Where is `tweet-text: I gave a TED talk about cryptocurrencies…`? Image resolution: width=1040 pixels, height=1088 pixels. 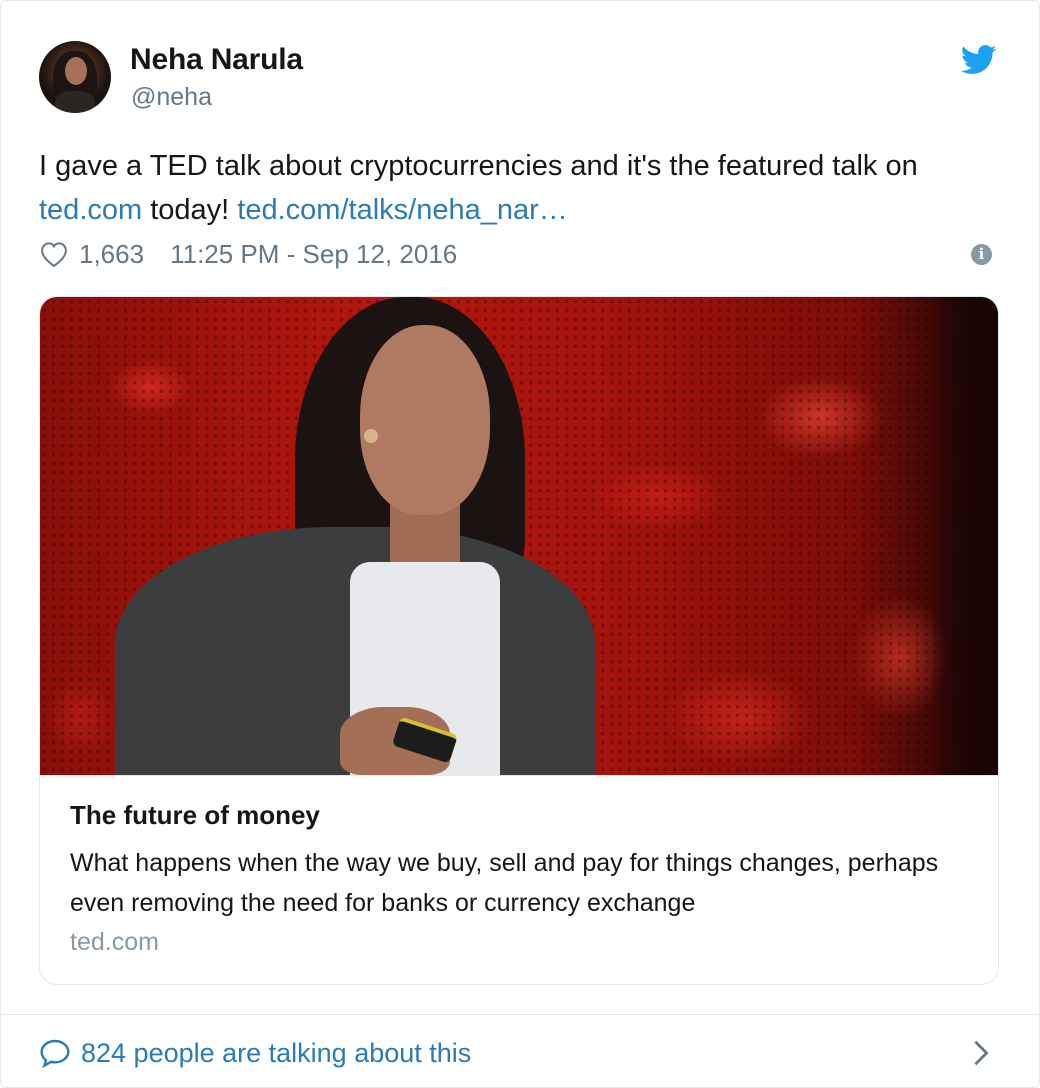 tweet-text: I gave a TED talk about cryptocurrencies… is located at coordinates (519, 188).